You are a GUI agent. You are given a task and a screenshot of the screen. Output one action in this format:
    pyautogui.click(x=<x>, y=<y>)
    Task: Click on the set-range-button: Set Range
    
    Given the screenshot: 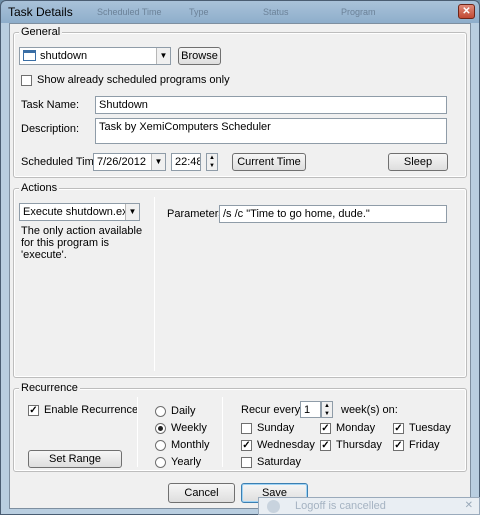 What is the action you would take?
    pyautogui.click(x=75, y=459)
    